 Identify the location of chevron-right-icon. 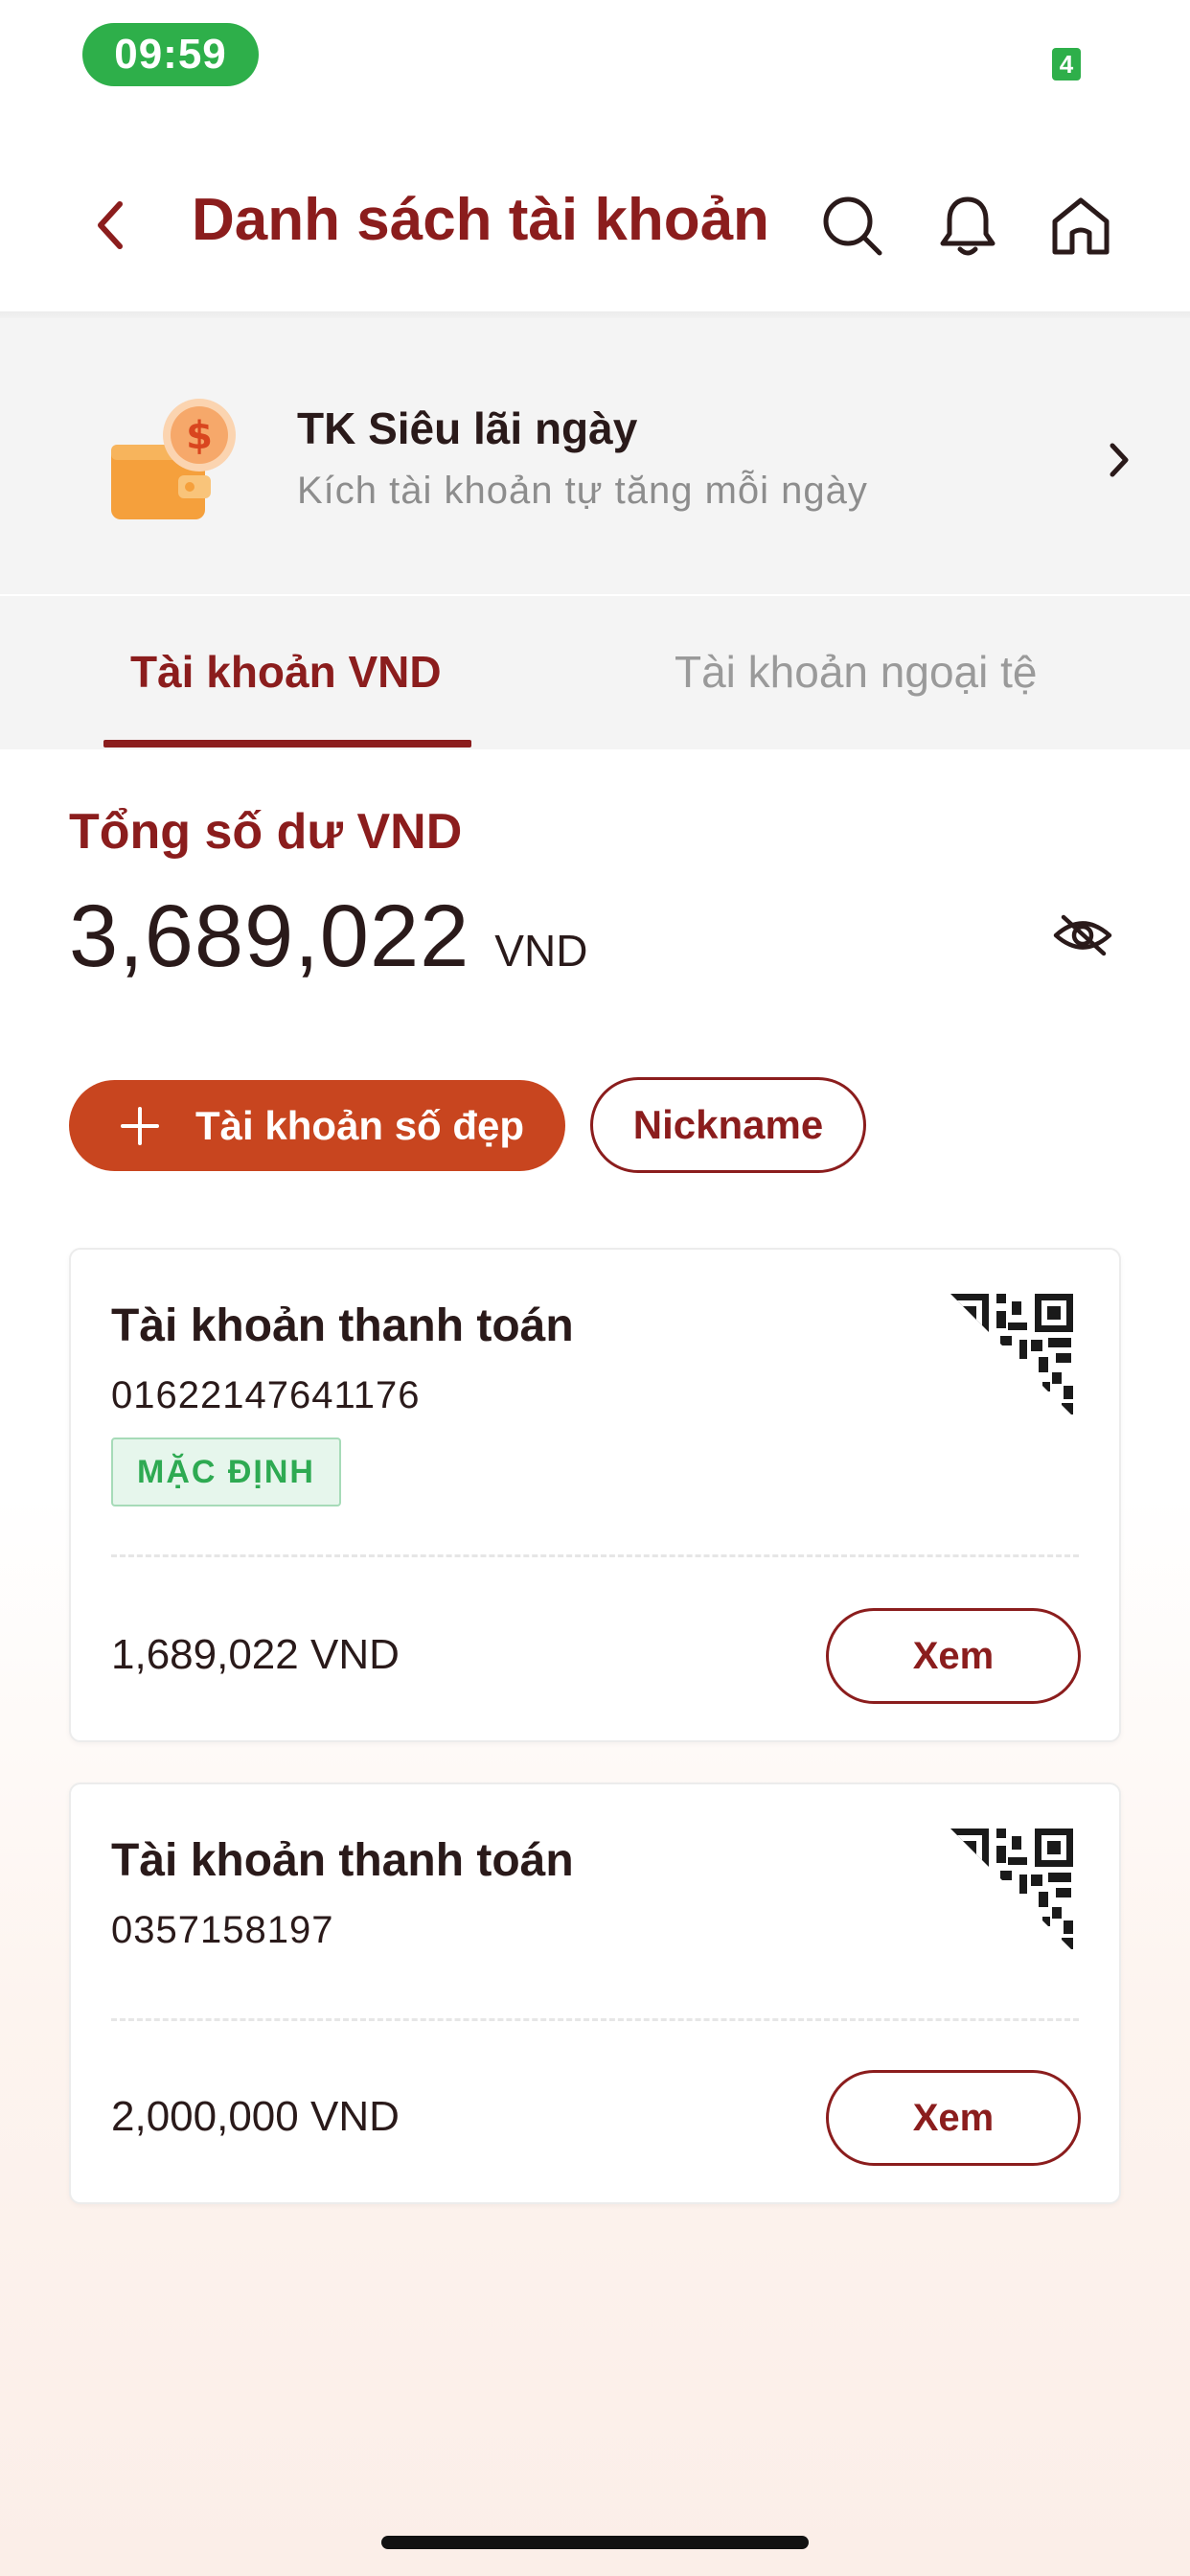
(1120, 460).